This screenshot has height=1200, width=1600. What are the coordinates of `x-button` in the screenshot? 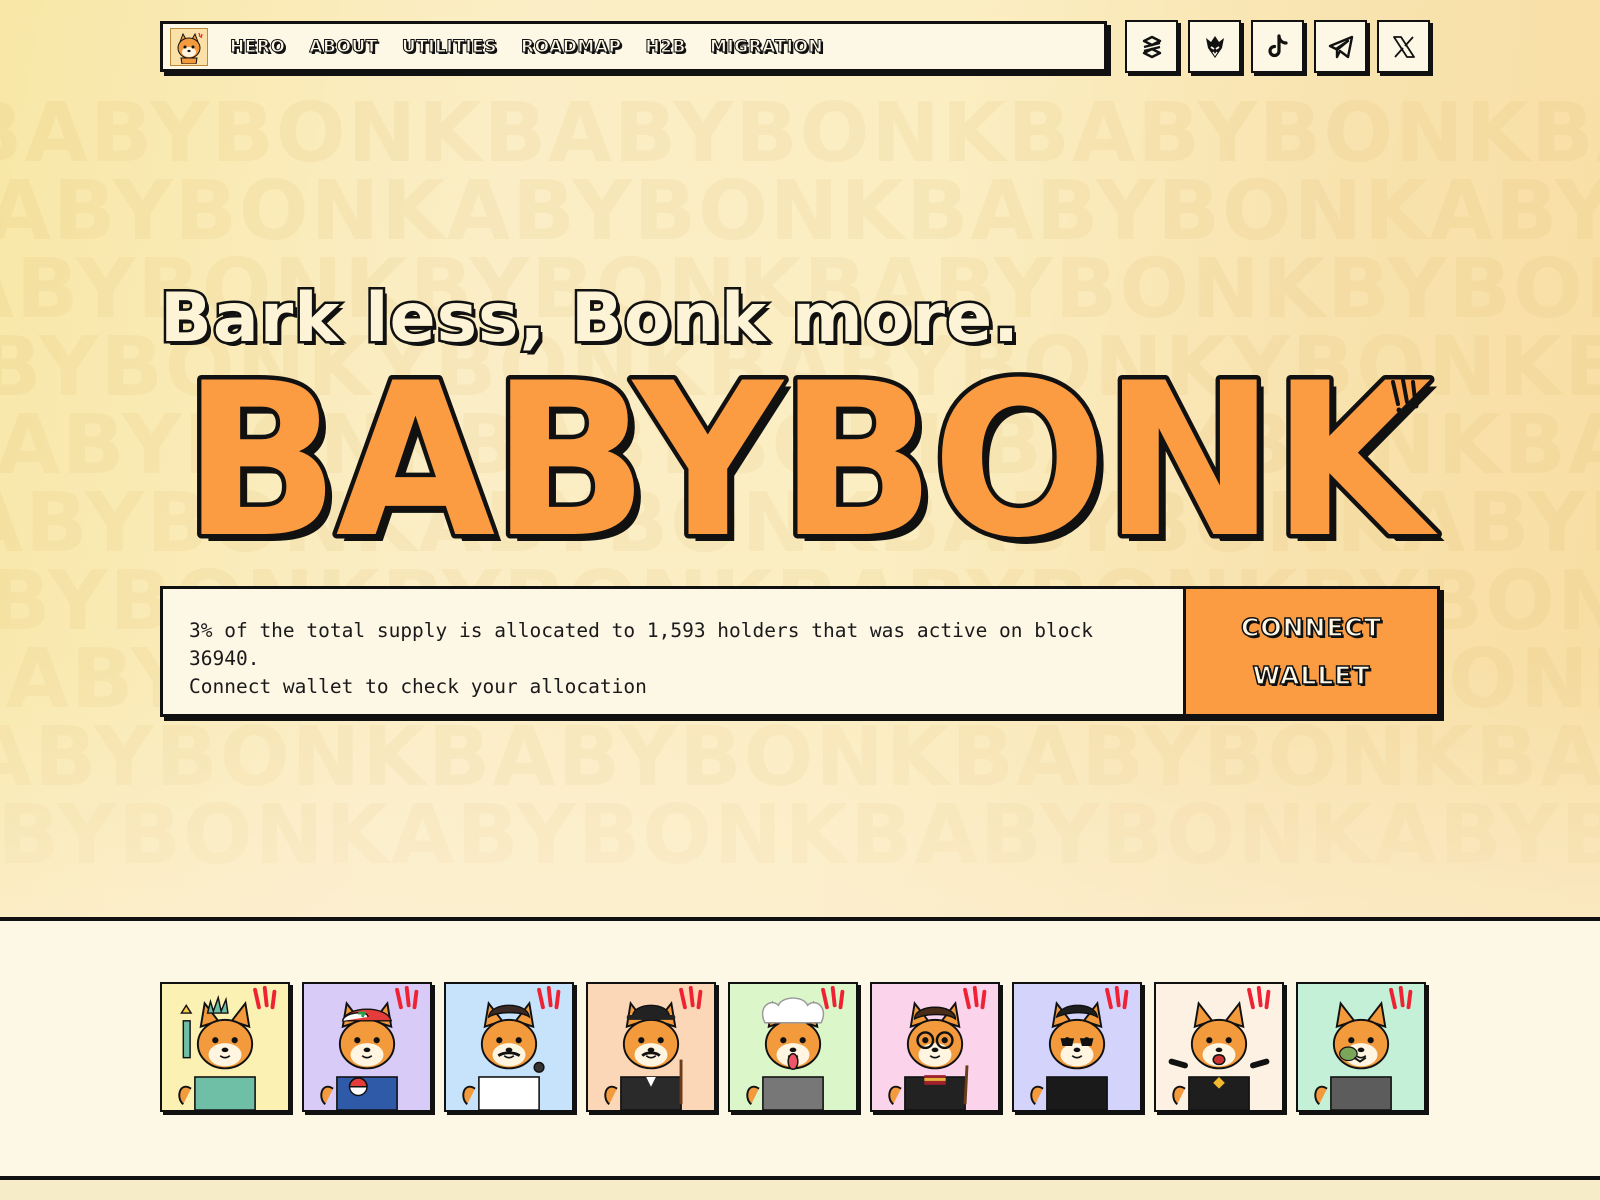 It's located at (1403, 46).